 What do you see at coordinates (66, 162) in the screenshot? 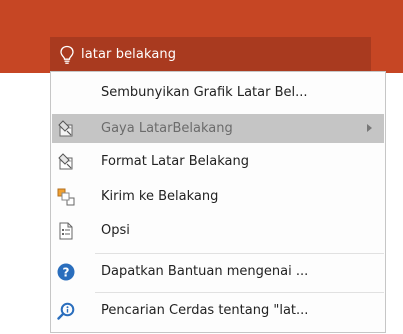
I see `format-background-icon` at bounding box center [66, 162].